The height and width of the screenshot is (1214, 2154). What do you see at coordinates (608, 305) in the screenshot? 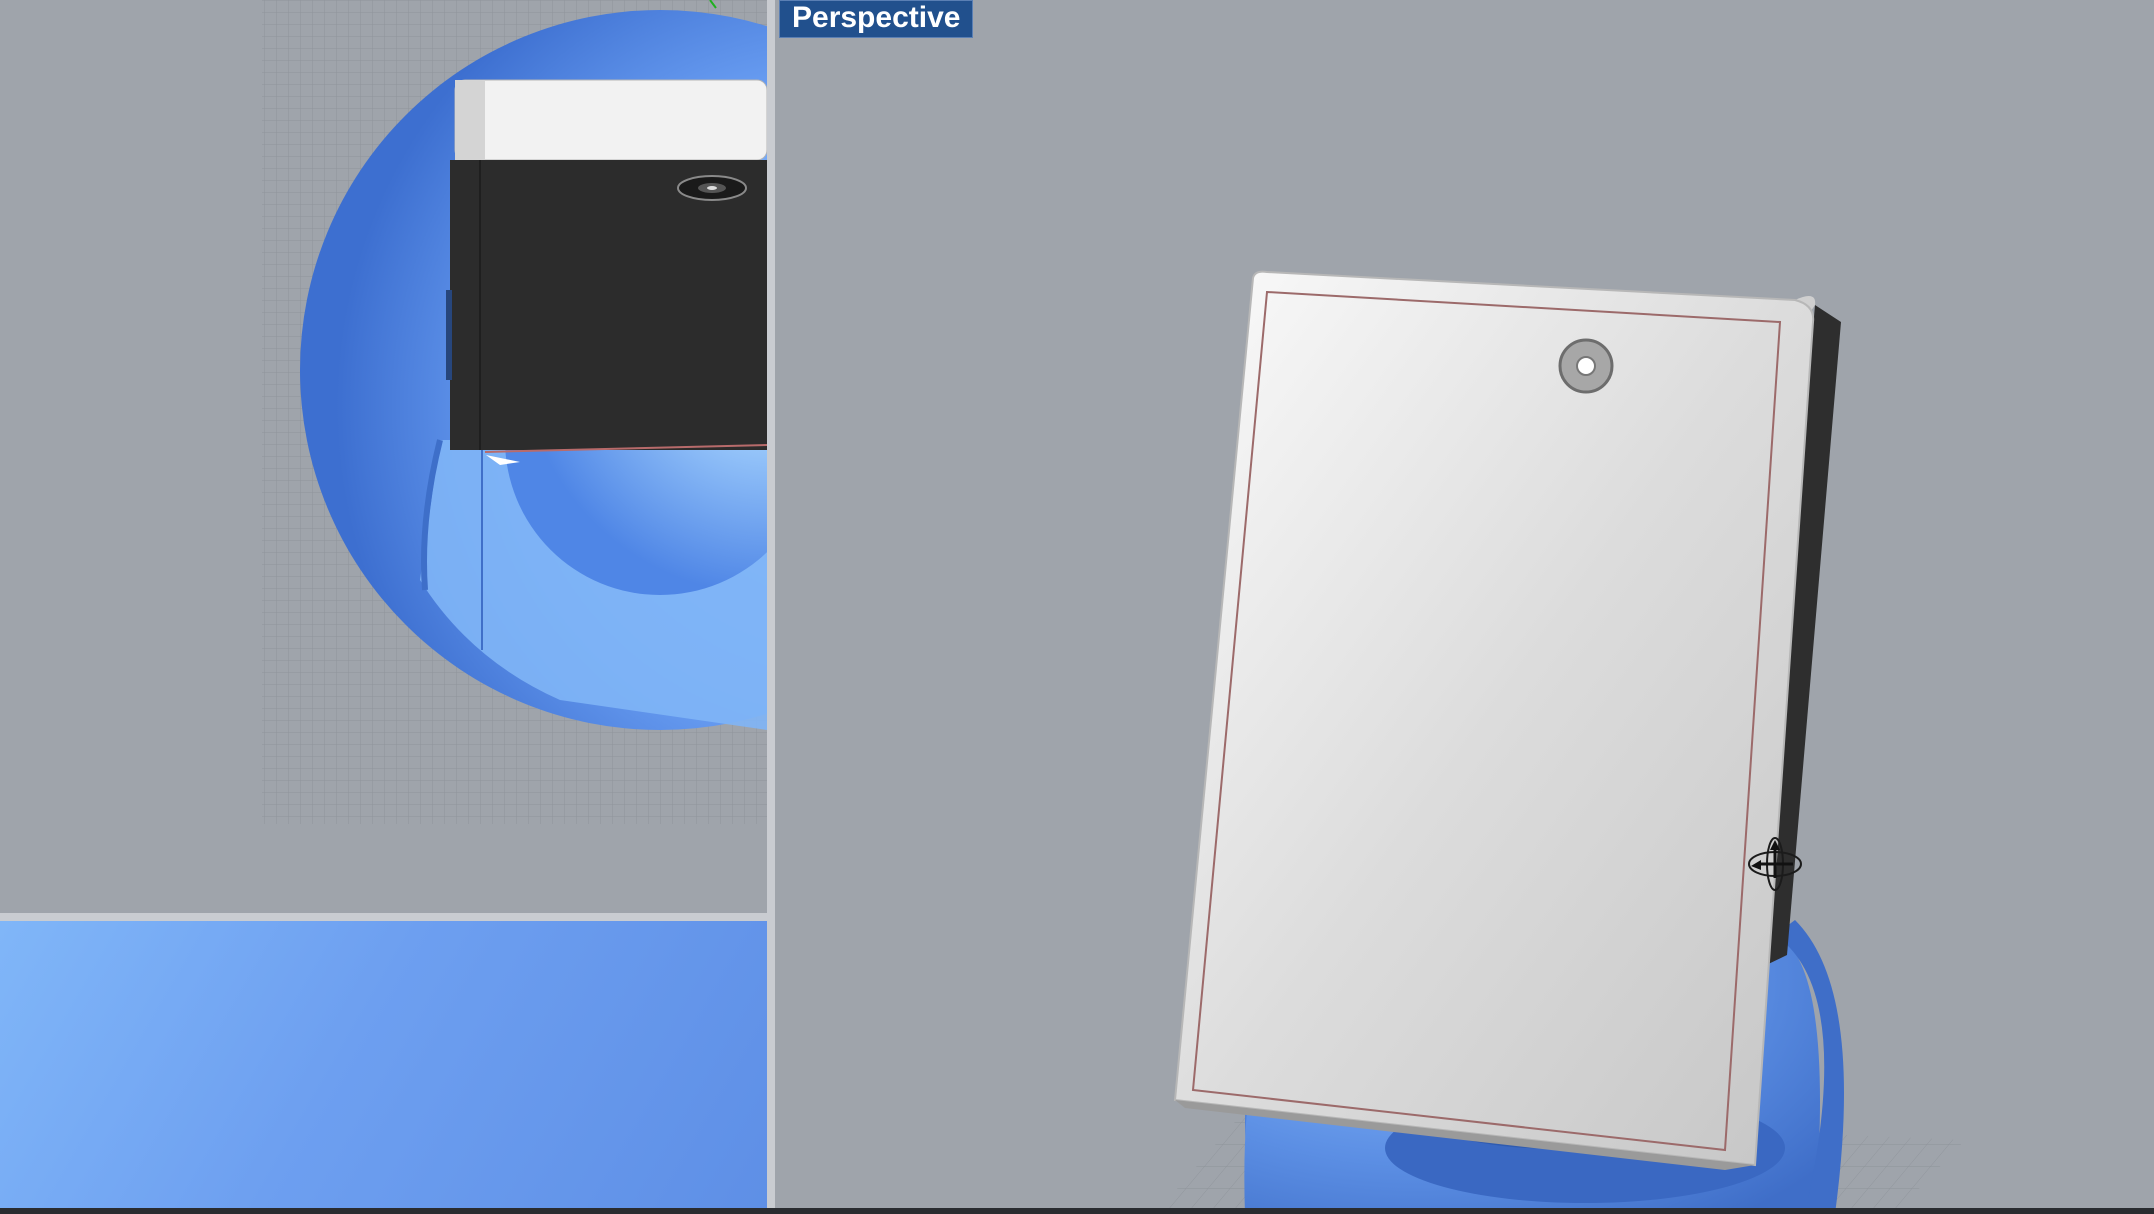
I see `phone-back` at bounding box center [608, 305].